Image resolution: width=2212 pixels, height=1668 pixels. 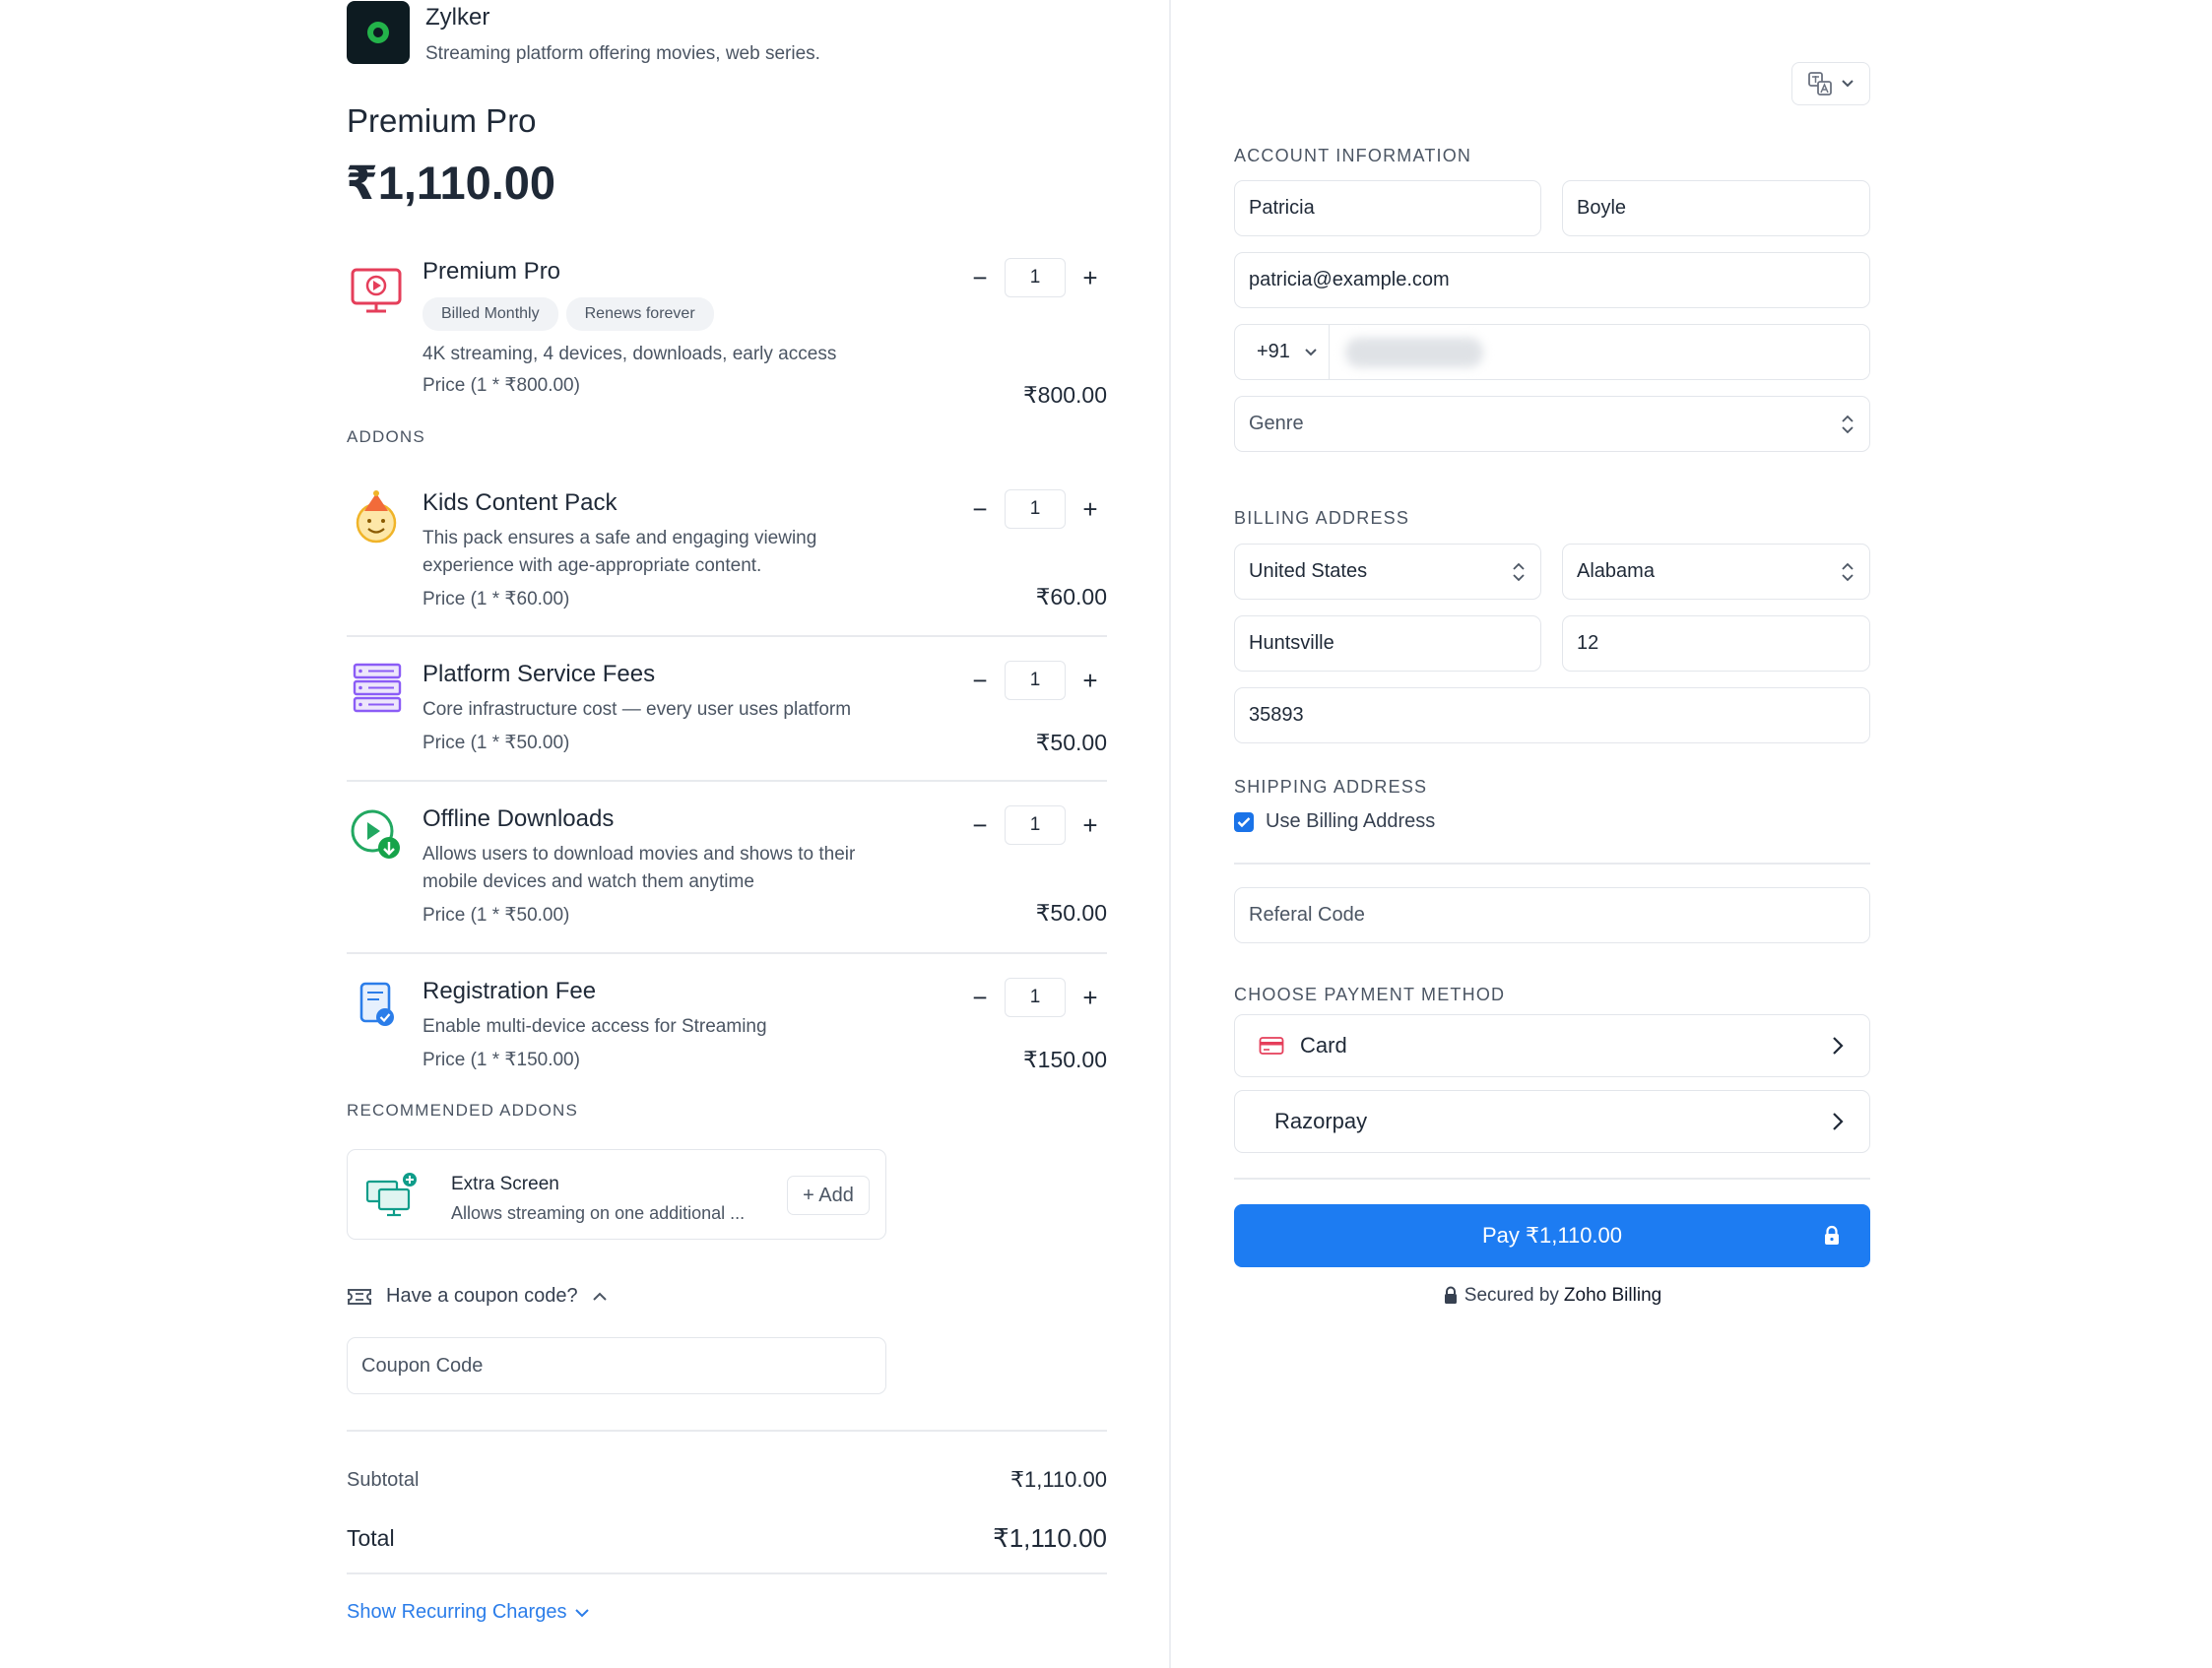 I want to click on chevron-up-icon, so click(x=599, y=1296).